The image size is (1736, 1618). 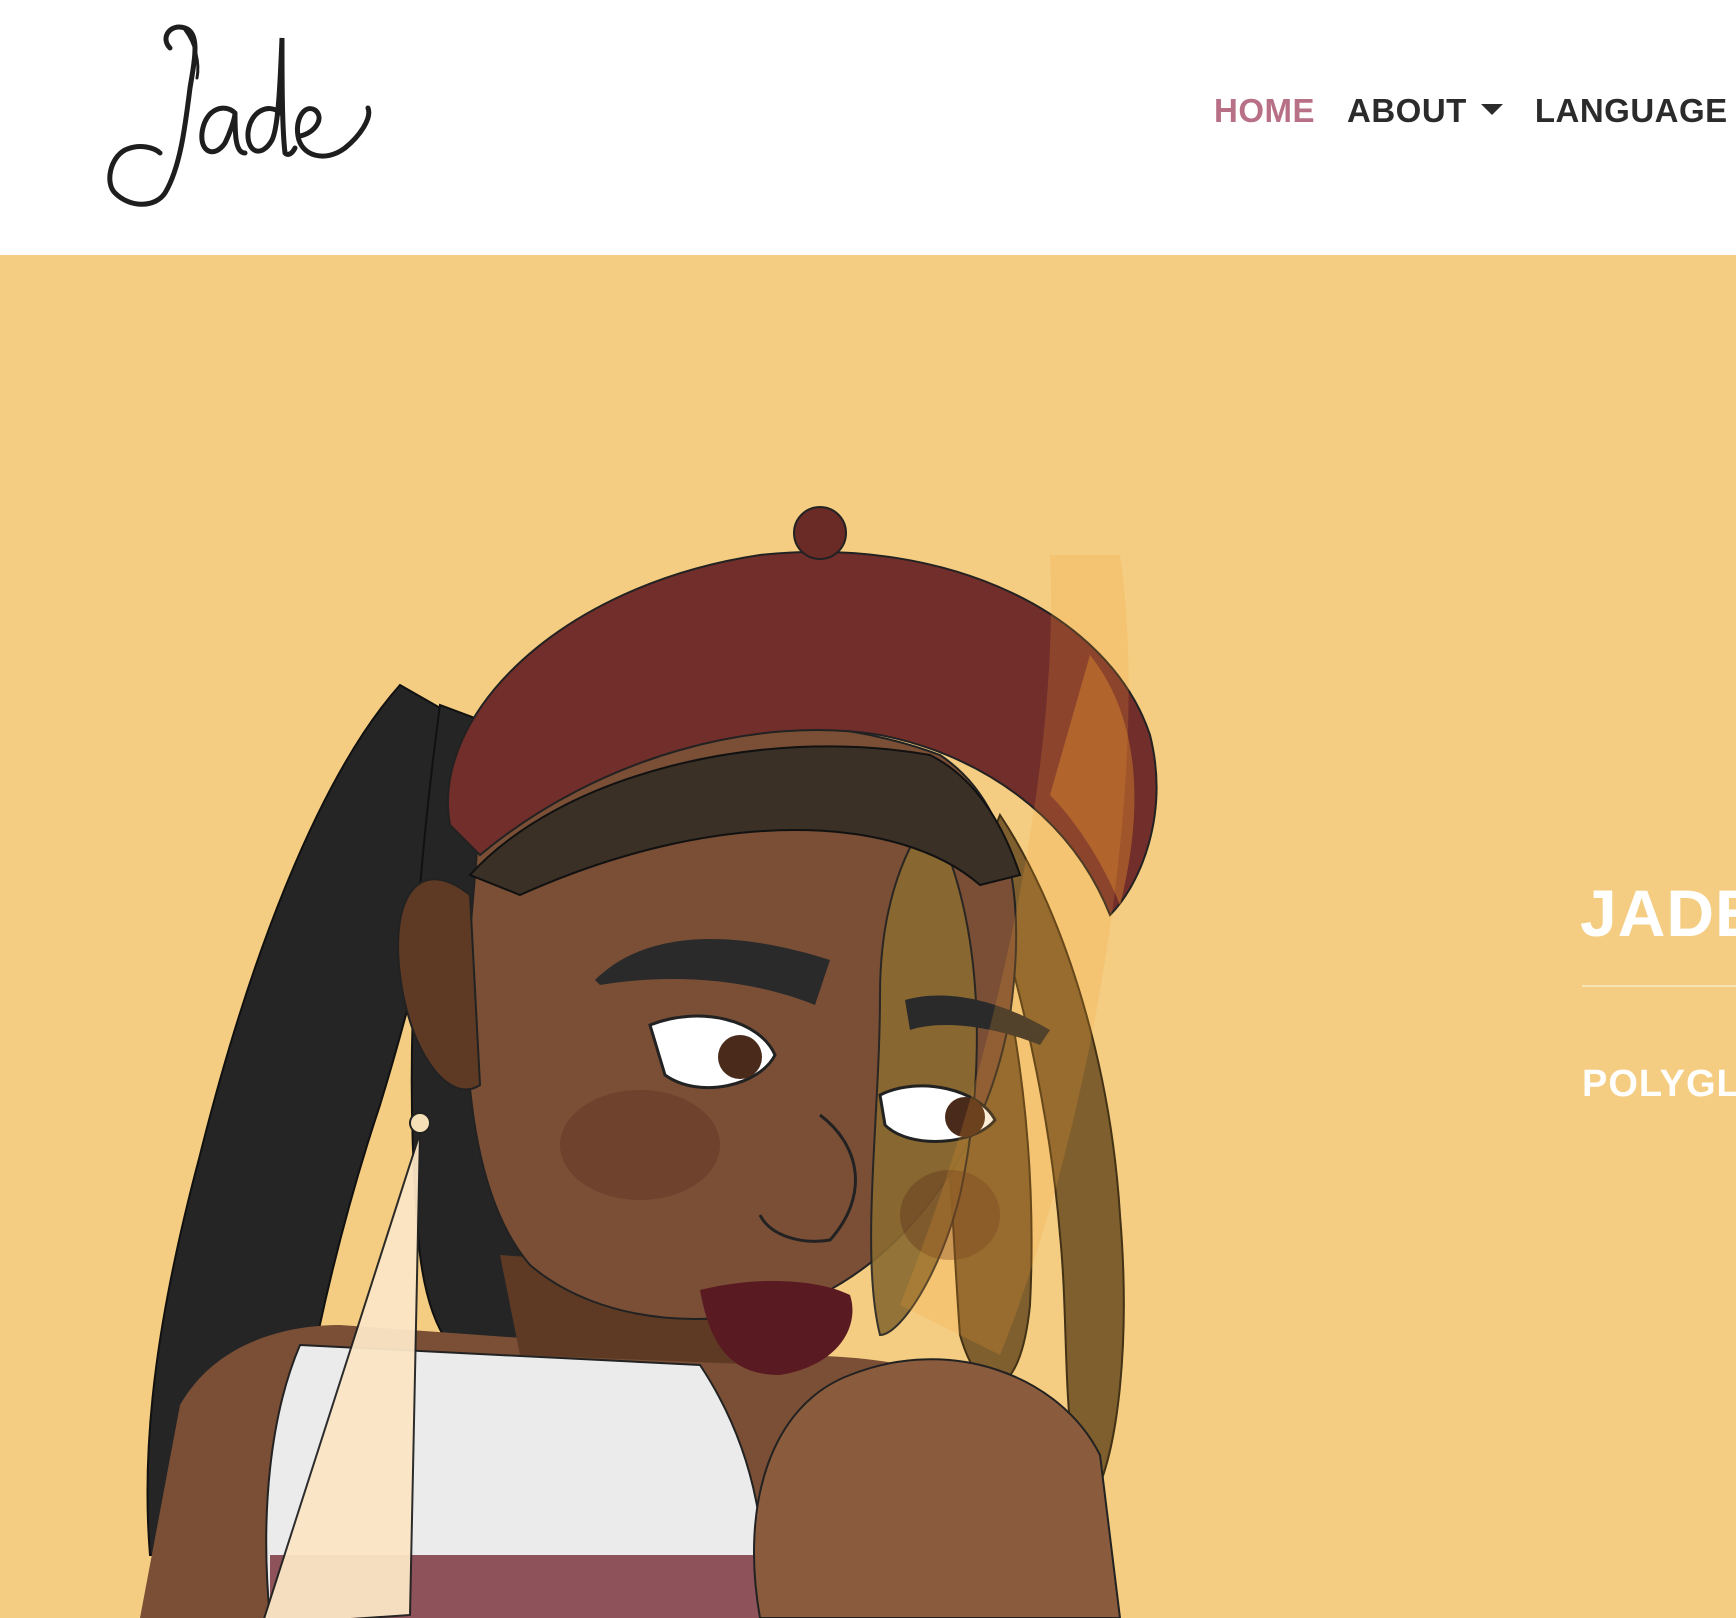 I want to click on nav-about-label: ABOUT, so click(x=1407, y=110).